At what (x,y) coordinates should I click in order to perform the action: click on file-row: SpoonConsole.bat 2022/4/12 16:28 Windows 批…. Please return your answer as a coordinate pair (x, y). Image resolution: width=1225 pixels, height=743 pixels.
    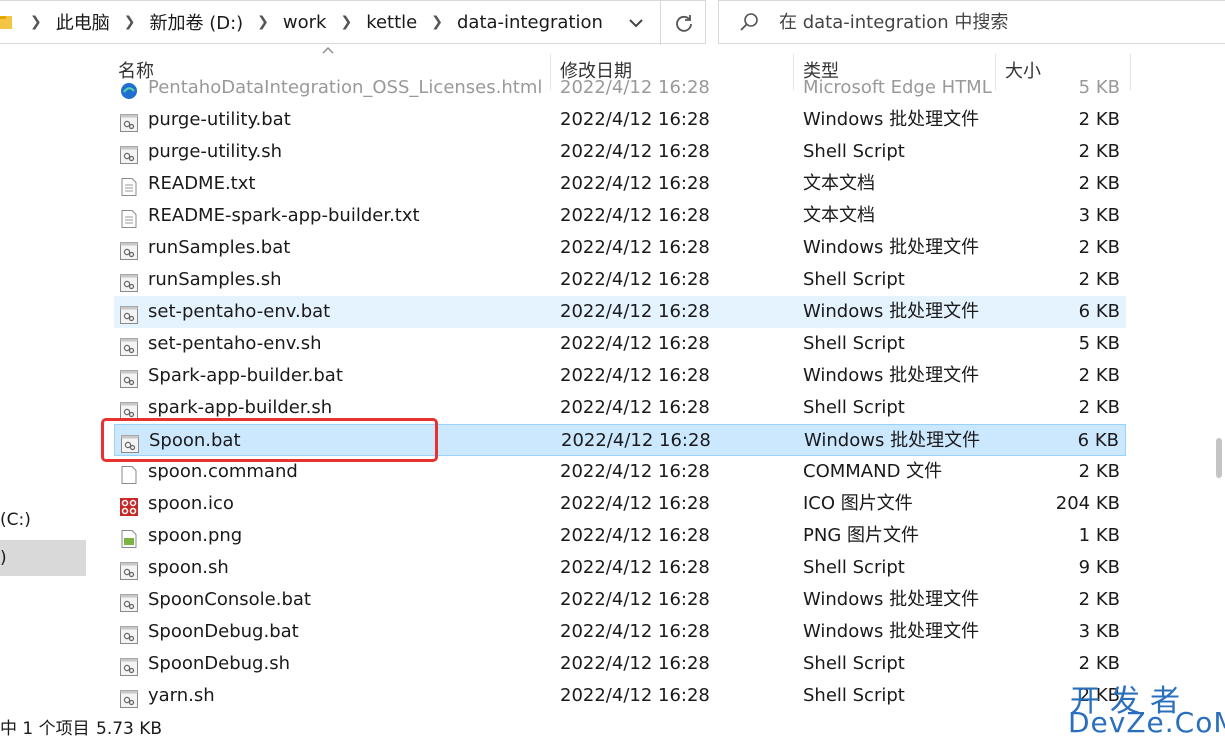
    Looking at the image, I should click on (620, 600).